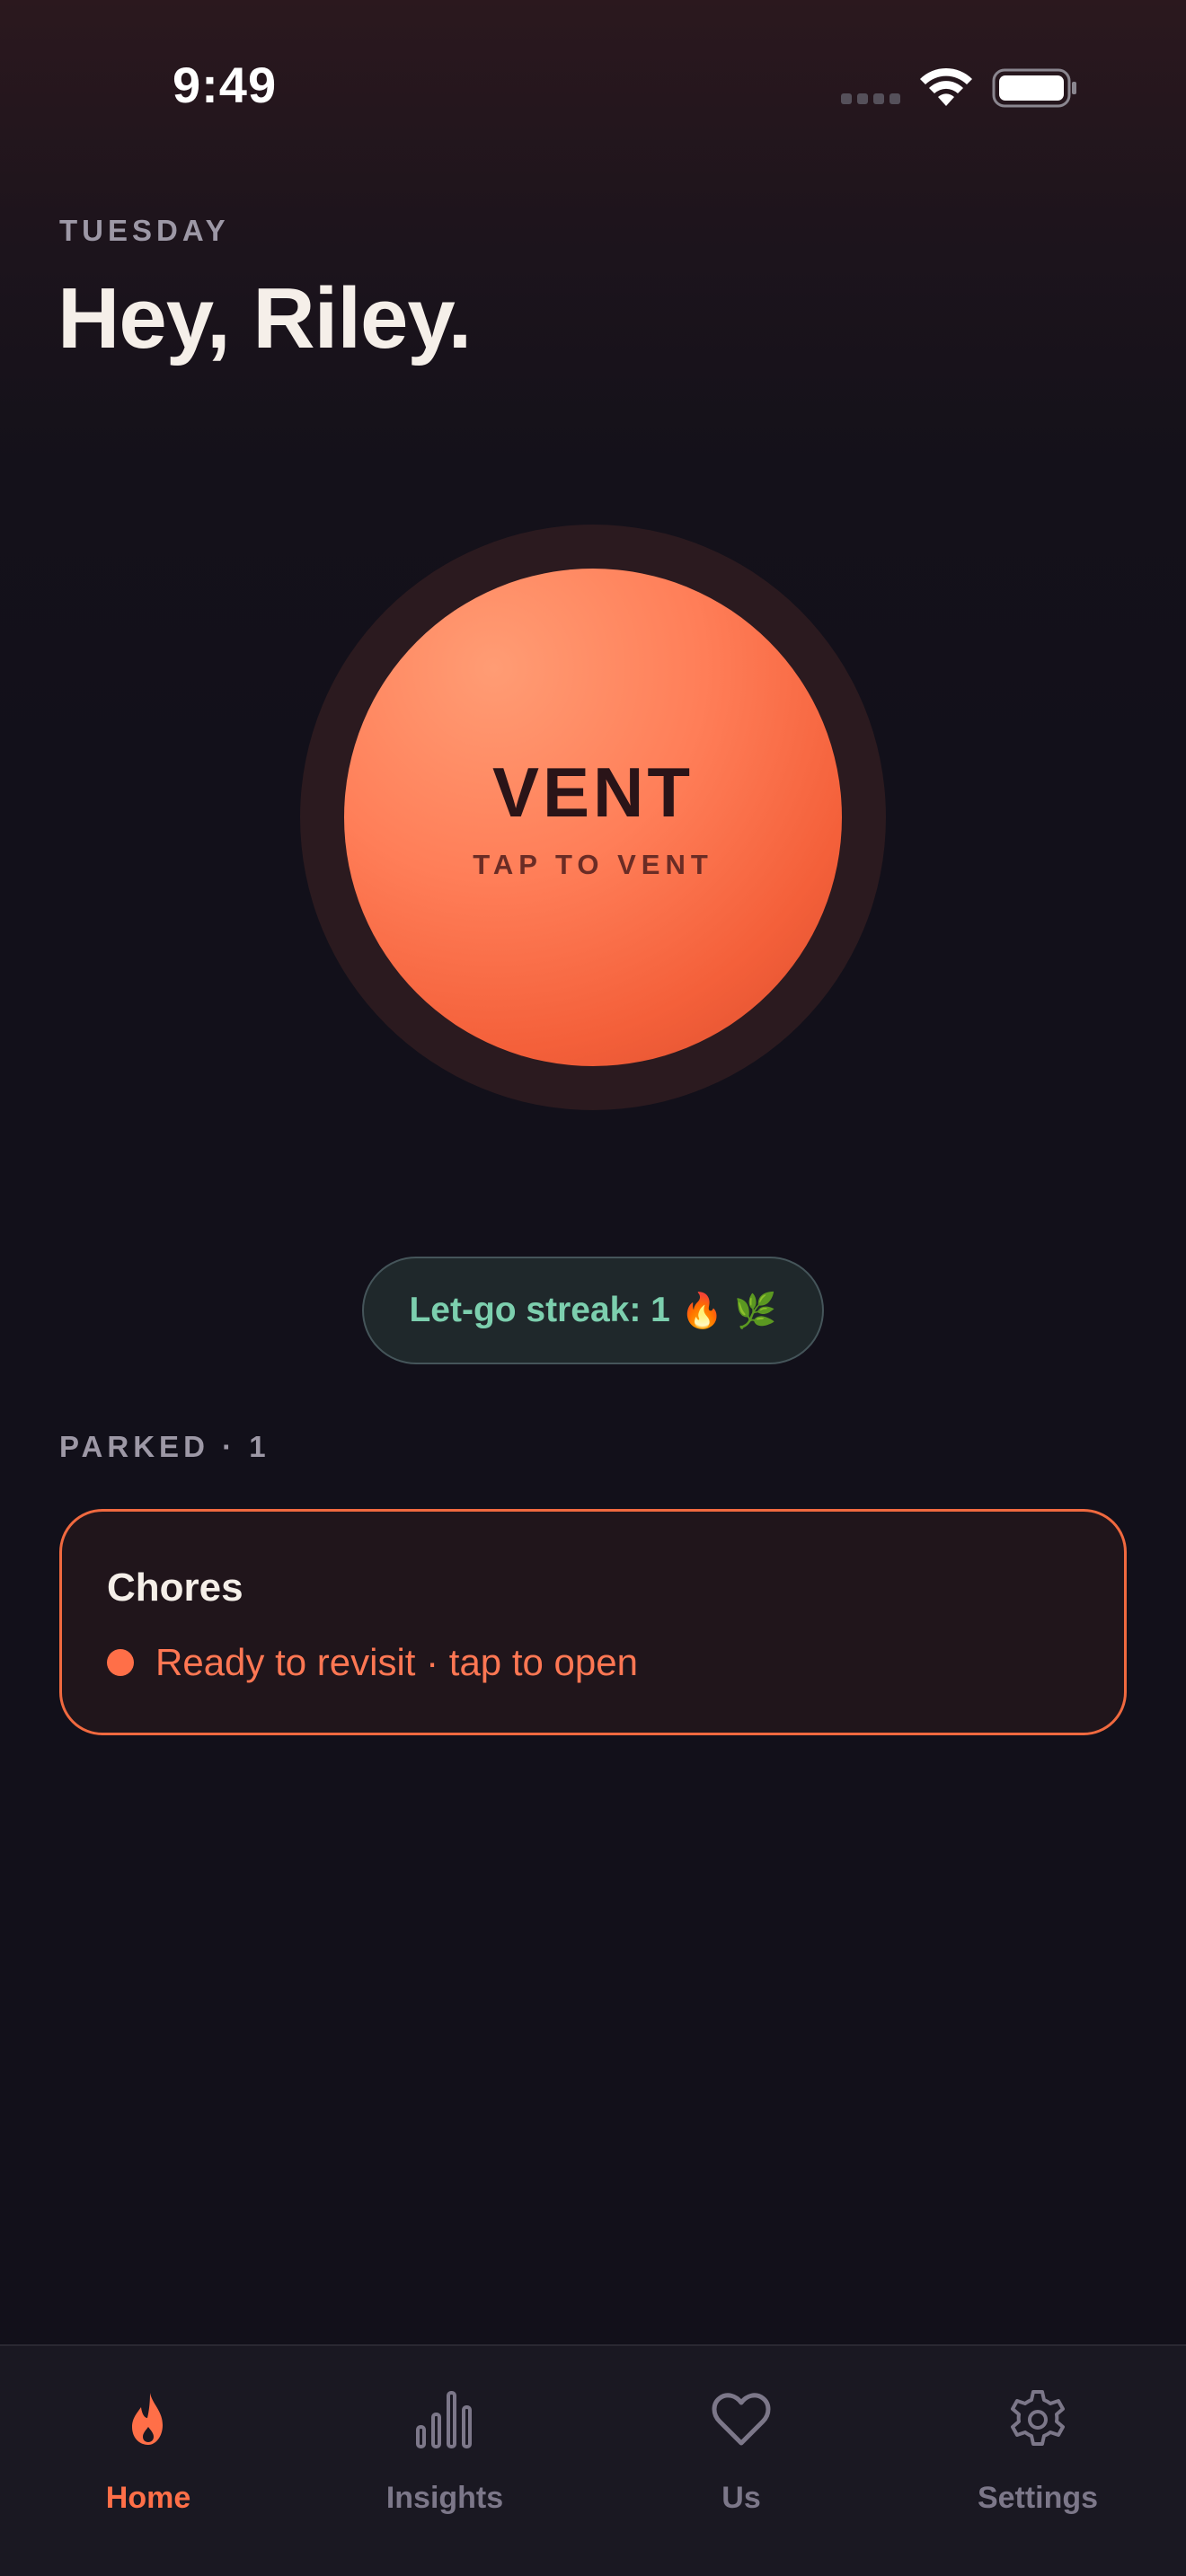 The width and height of the screenshot is (1186, 2576). Describe the element at coordinates (144, 230) in the screenshot. I see `day-label: TUESDAY` at that location.